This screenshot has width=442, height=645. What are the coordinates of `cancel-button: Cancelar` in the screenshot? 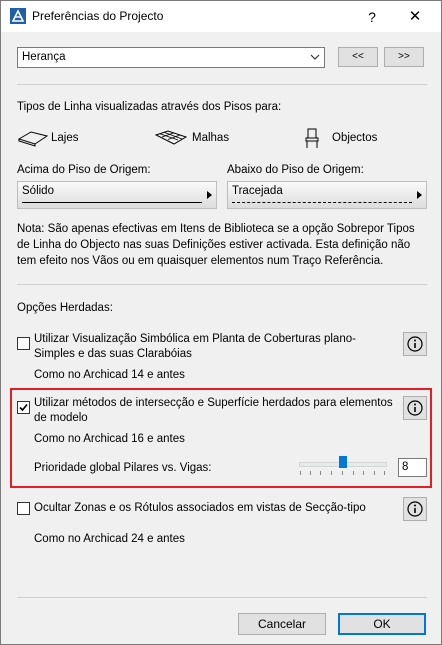 It's located at (282, 624).